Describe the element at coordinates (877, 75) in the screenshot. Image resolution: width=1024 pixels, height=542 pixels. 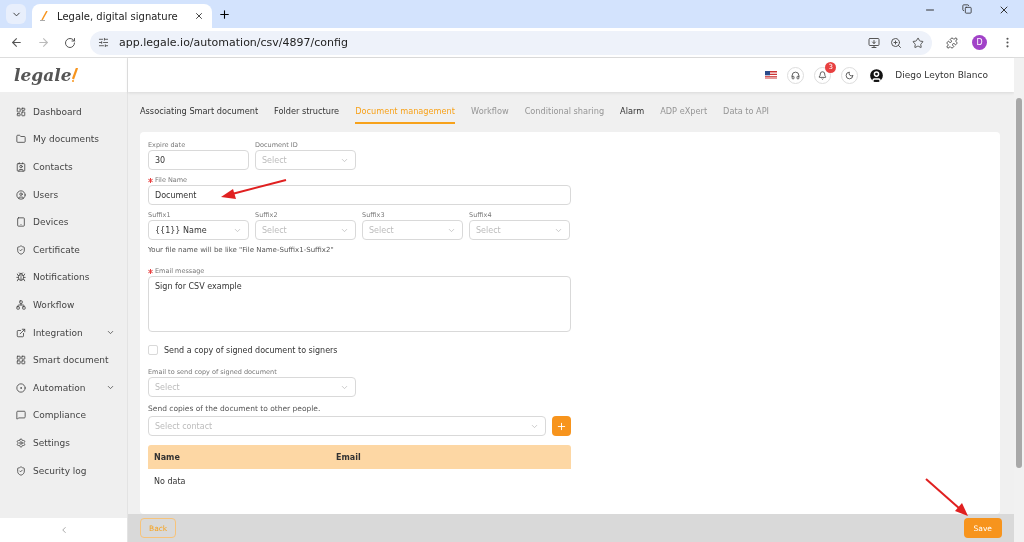
I see `user-avatar-icon` at that location.